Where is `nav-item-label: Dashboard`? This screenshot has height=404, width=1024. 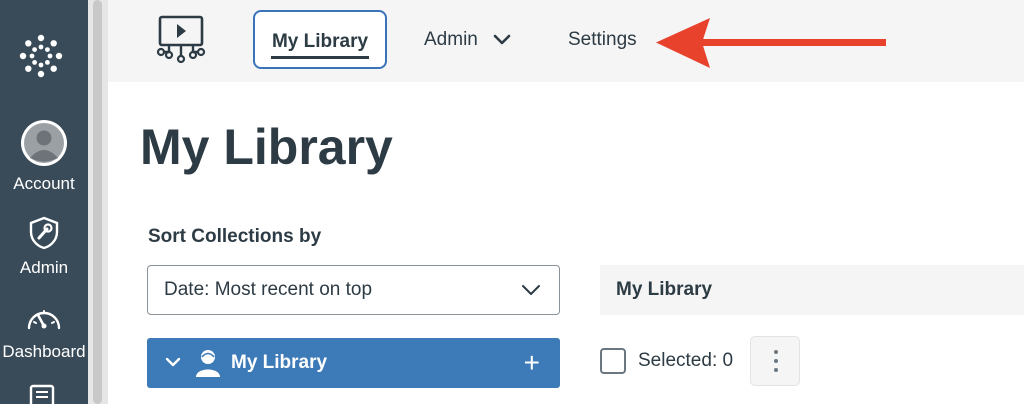 nav-item-label: Dashboard is located at coordinates (44, 351).